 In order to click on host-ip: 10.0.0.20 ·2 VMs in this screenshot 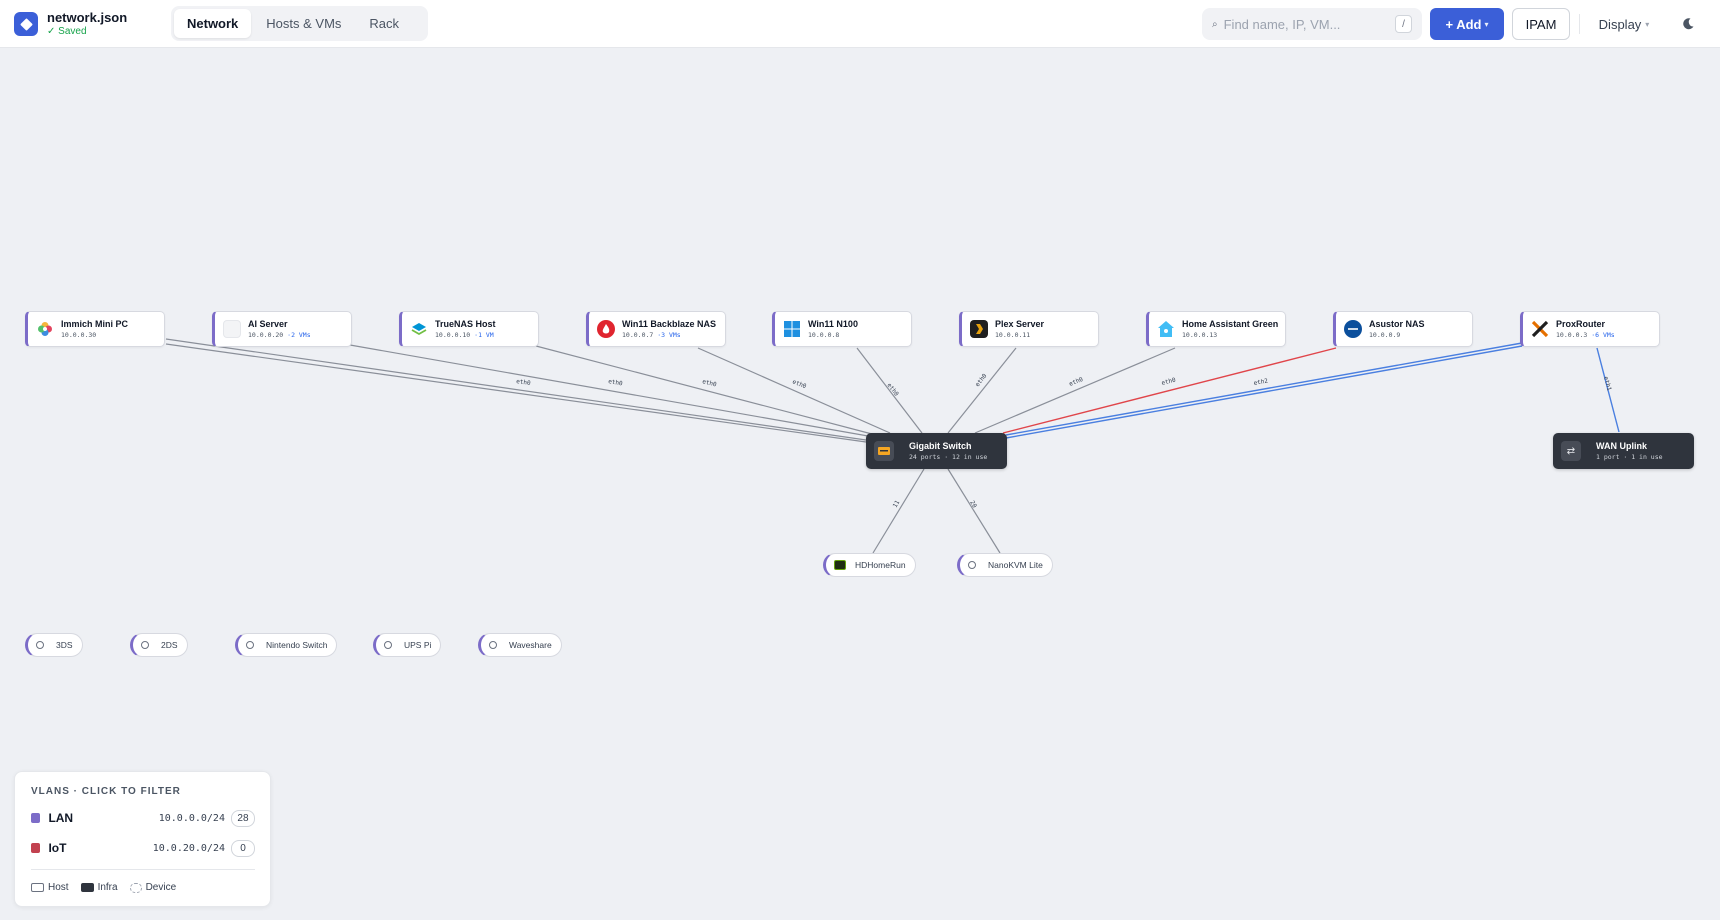, I will do `click(279, 335)`.